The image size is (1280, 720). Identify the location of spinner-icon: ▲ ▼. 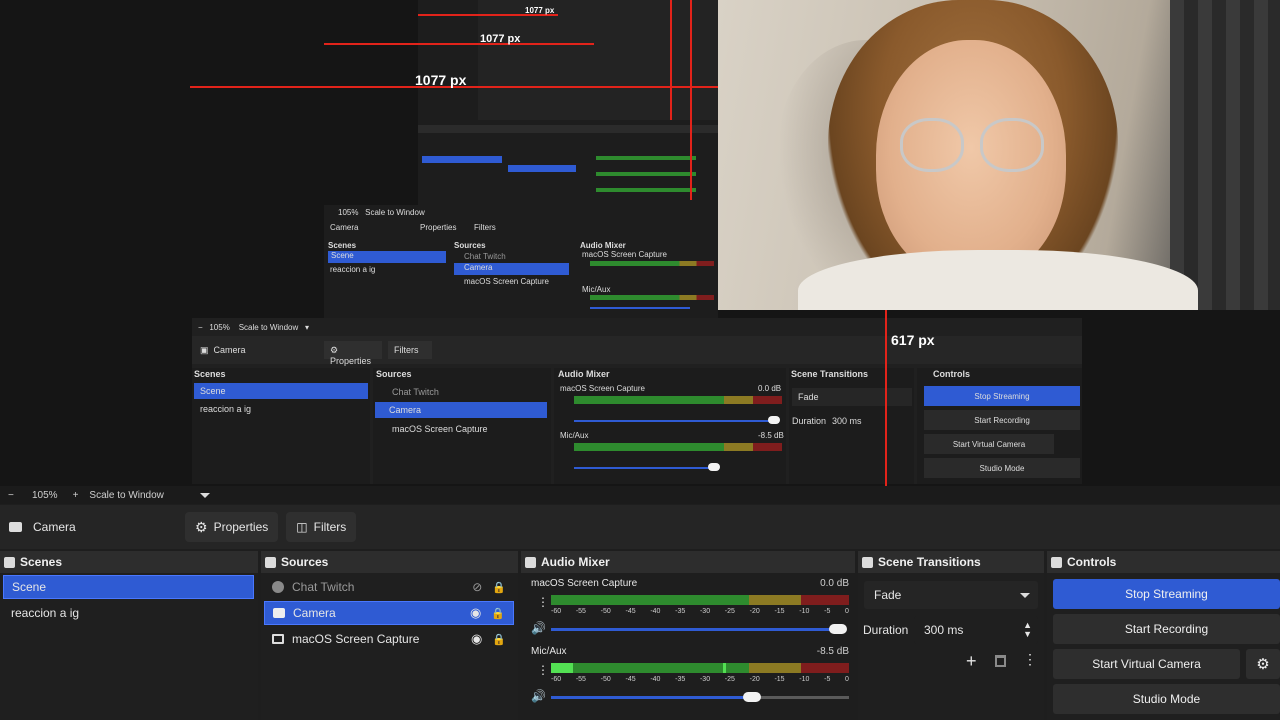
(1027, 630).